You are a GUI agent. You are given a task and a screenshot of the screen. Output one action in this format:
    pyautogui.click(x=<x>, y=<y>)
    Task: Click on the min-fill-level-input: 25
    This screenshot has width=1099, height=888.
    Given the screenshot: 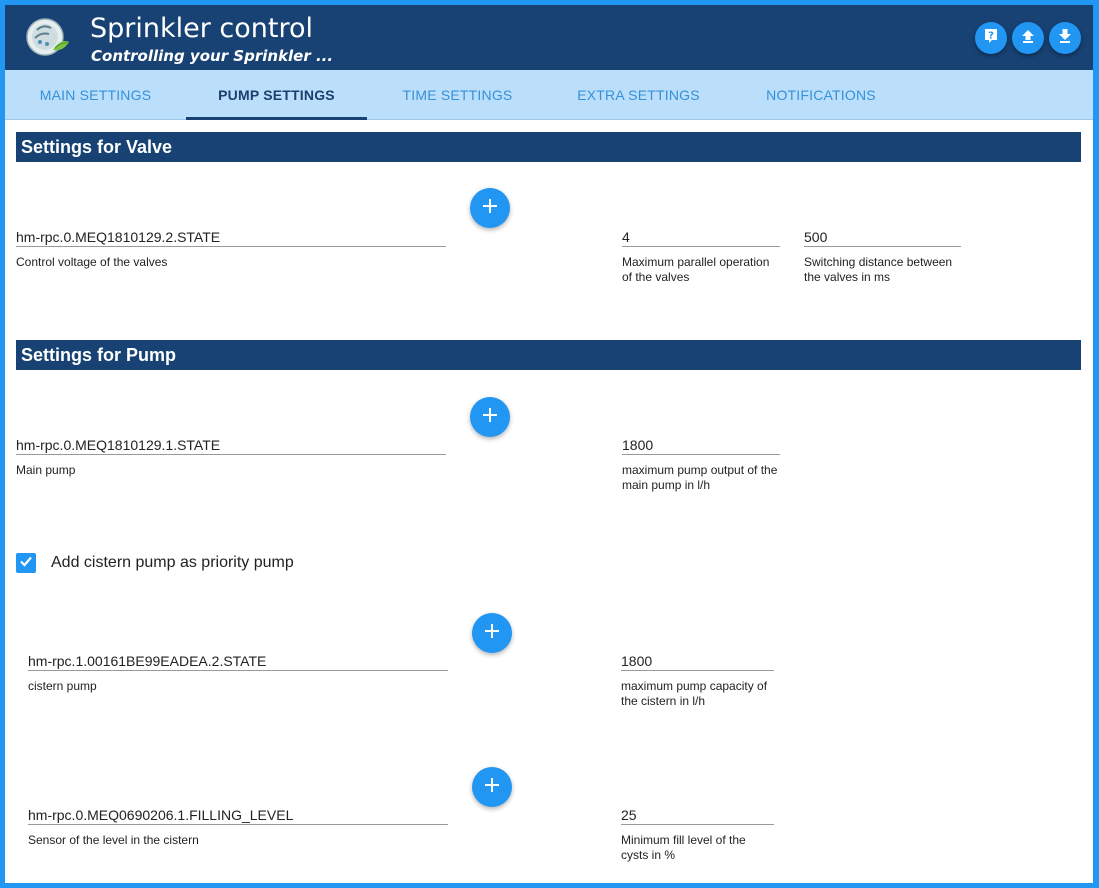 What is the action you would take?
    pyautogui.click(x=697, y=813)
    